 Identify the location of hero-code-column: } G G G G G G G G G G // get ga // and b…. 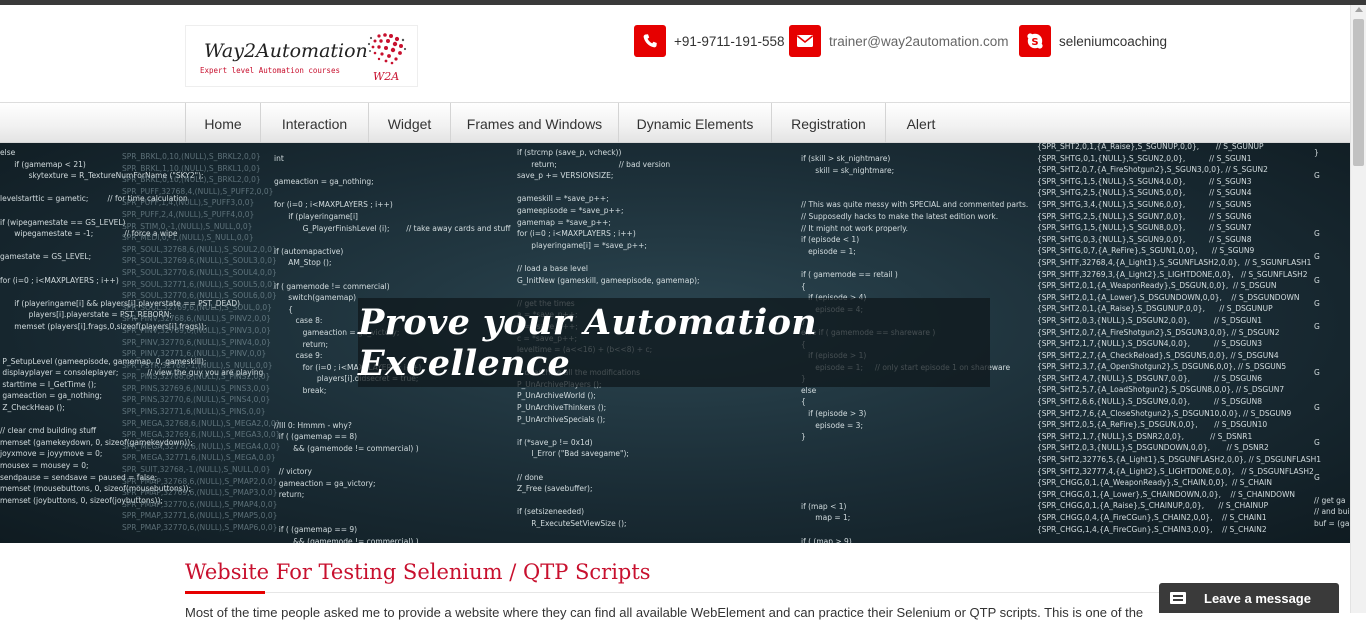
(1332, 345).